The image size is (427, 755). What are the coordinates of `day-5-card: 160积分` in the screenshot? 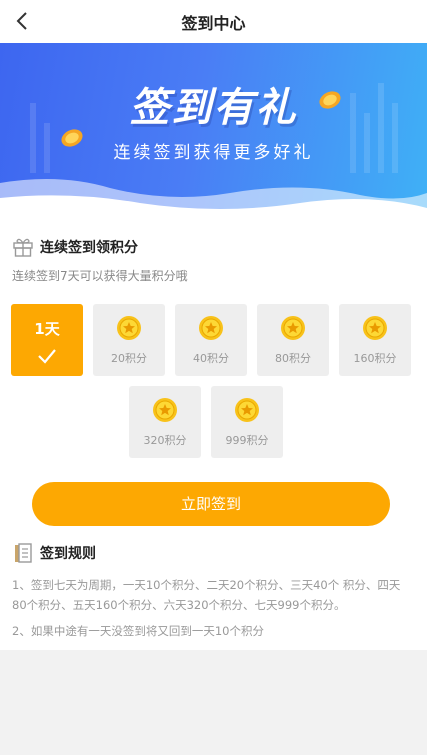 It's located at (375, 340).